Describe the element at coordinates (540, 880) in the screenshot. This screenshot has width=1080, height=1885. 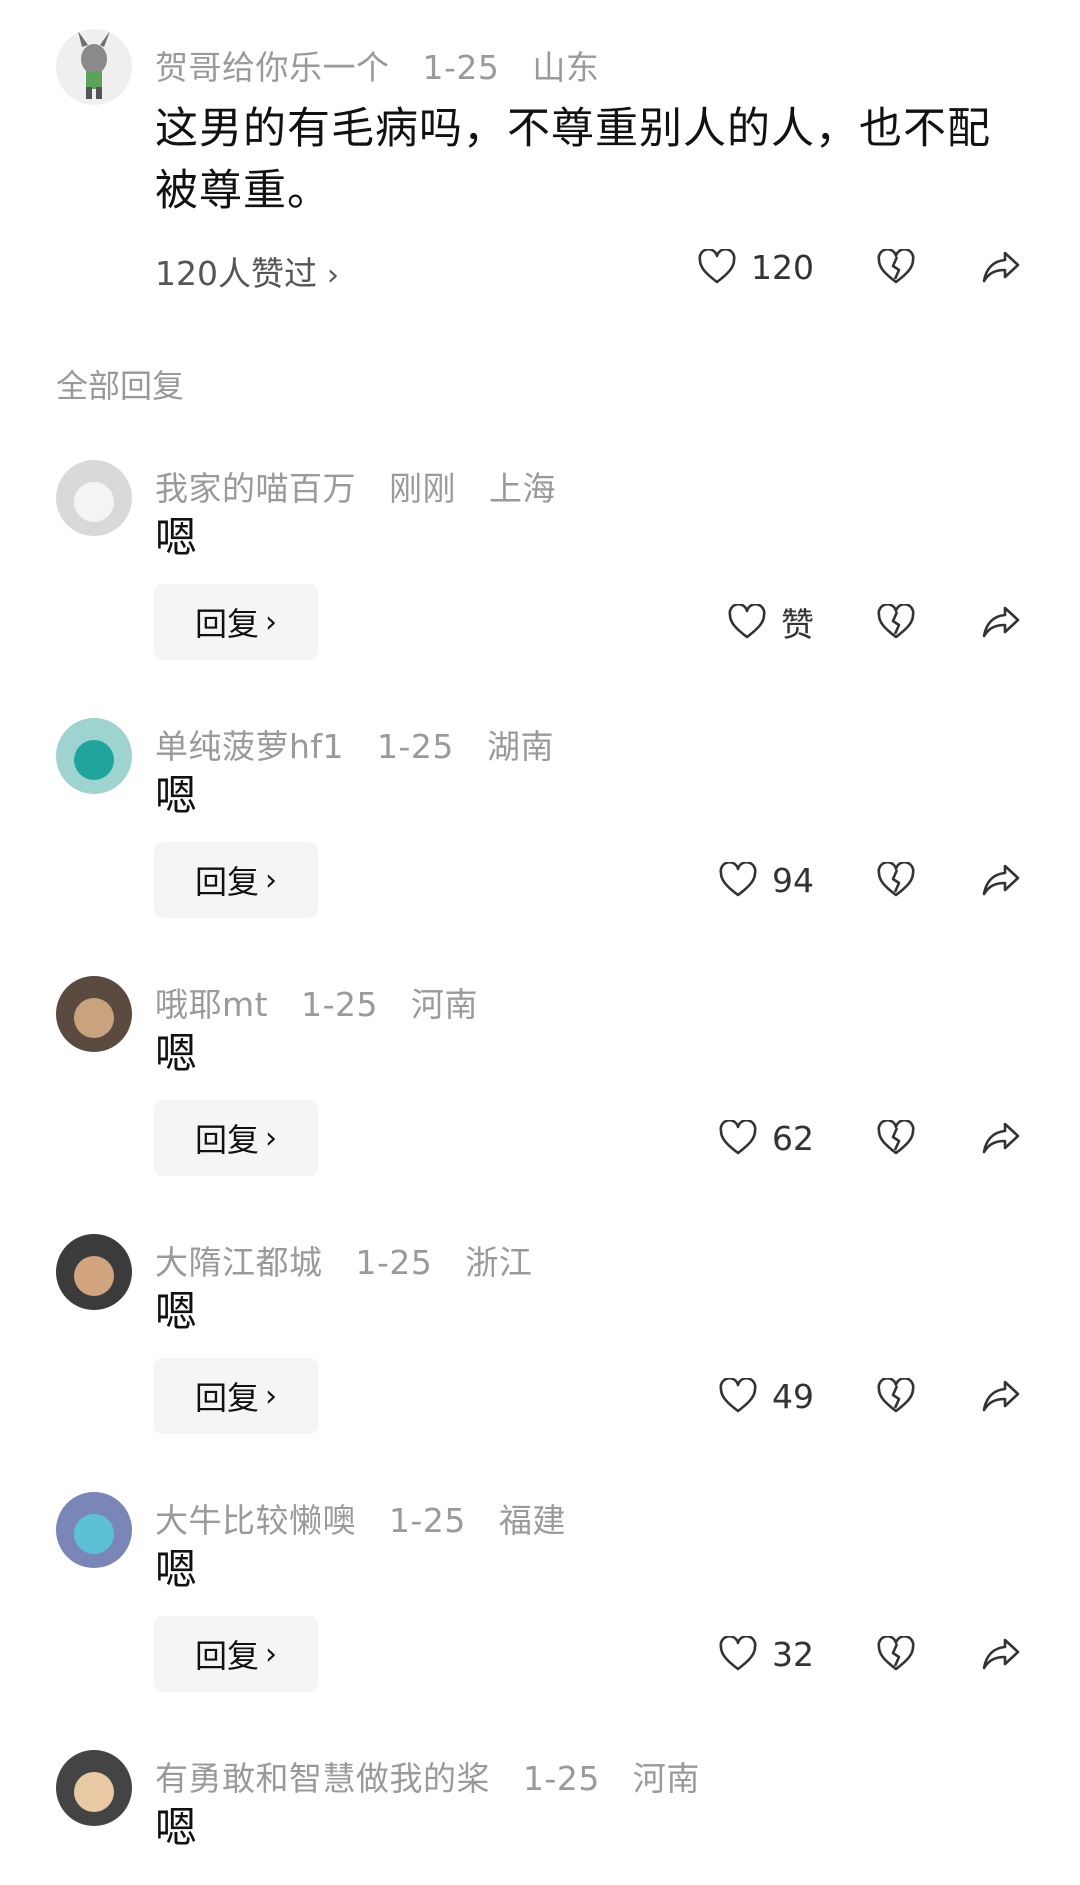
I see `comment-actions: 94` at that location.